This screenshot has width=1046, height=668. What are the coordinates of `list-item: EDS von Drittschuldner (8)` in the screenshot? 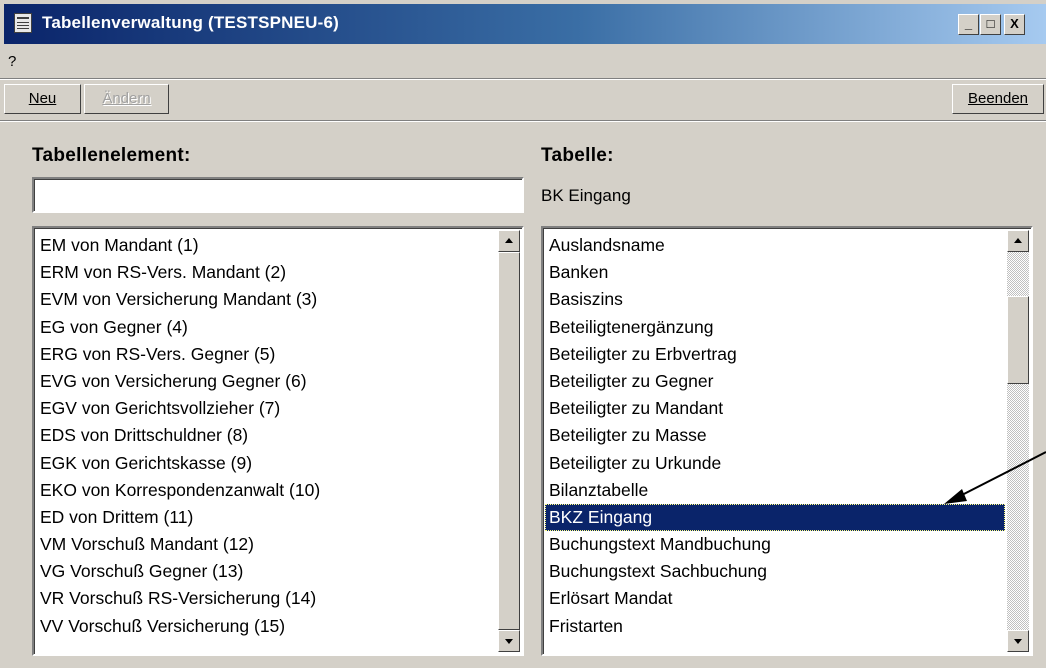 It's located at (266, 435).